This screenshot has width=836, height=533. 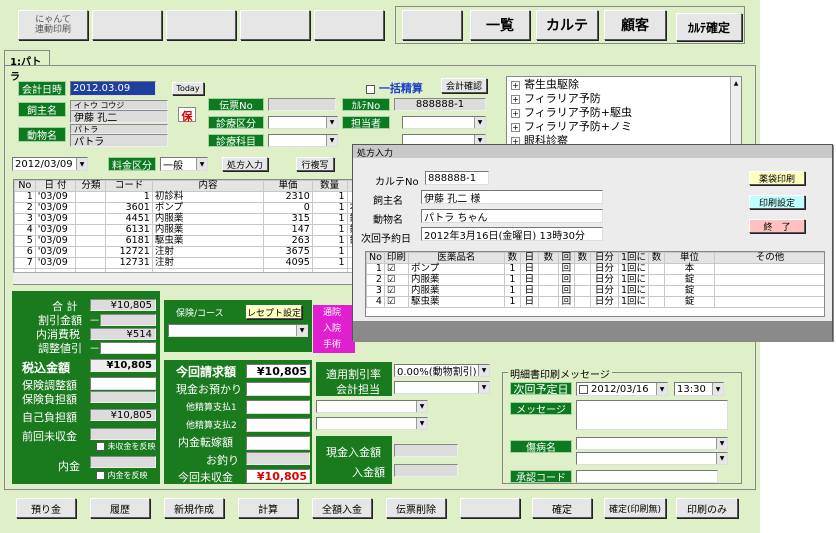 What do you see at coordinates (185, 278) in the screenshot?
I see `table-hscrollbar` at bounding box center [185, 278].